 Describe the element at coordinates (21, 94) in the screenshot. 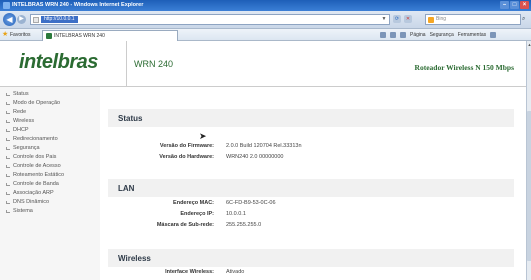

I see `sidebar-item-label: Status` at that location.